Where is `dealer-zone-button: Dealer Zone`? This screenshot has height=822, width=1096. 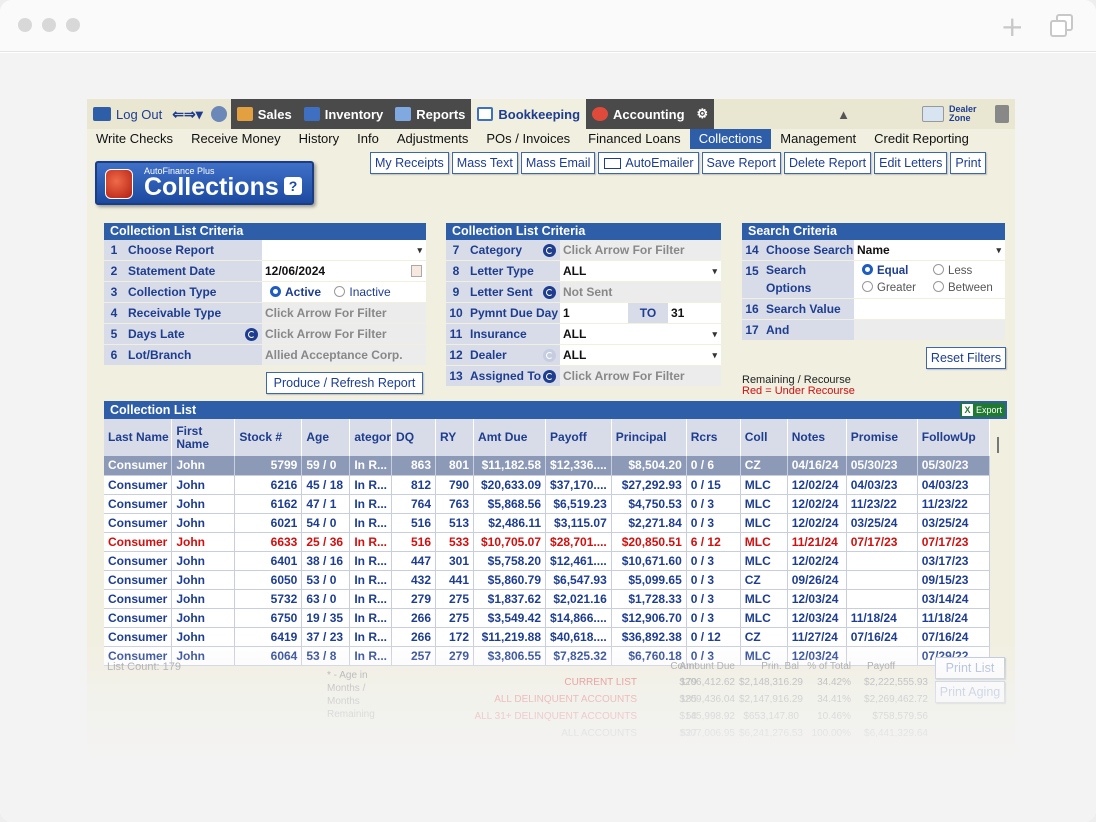
dealer-zone-button: Dealer Zone is located at coordinates (952, 114).